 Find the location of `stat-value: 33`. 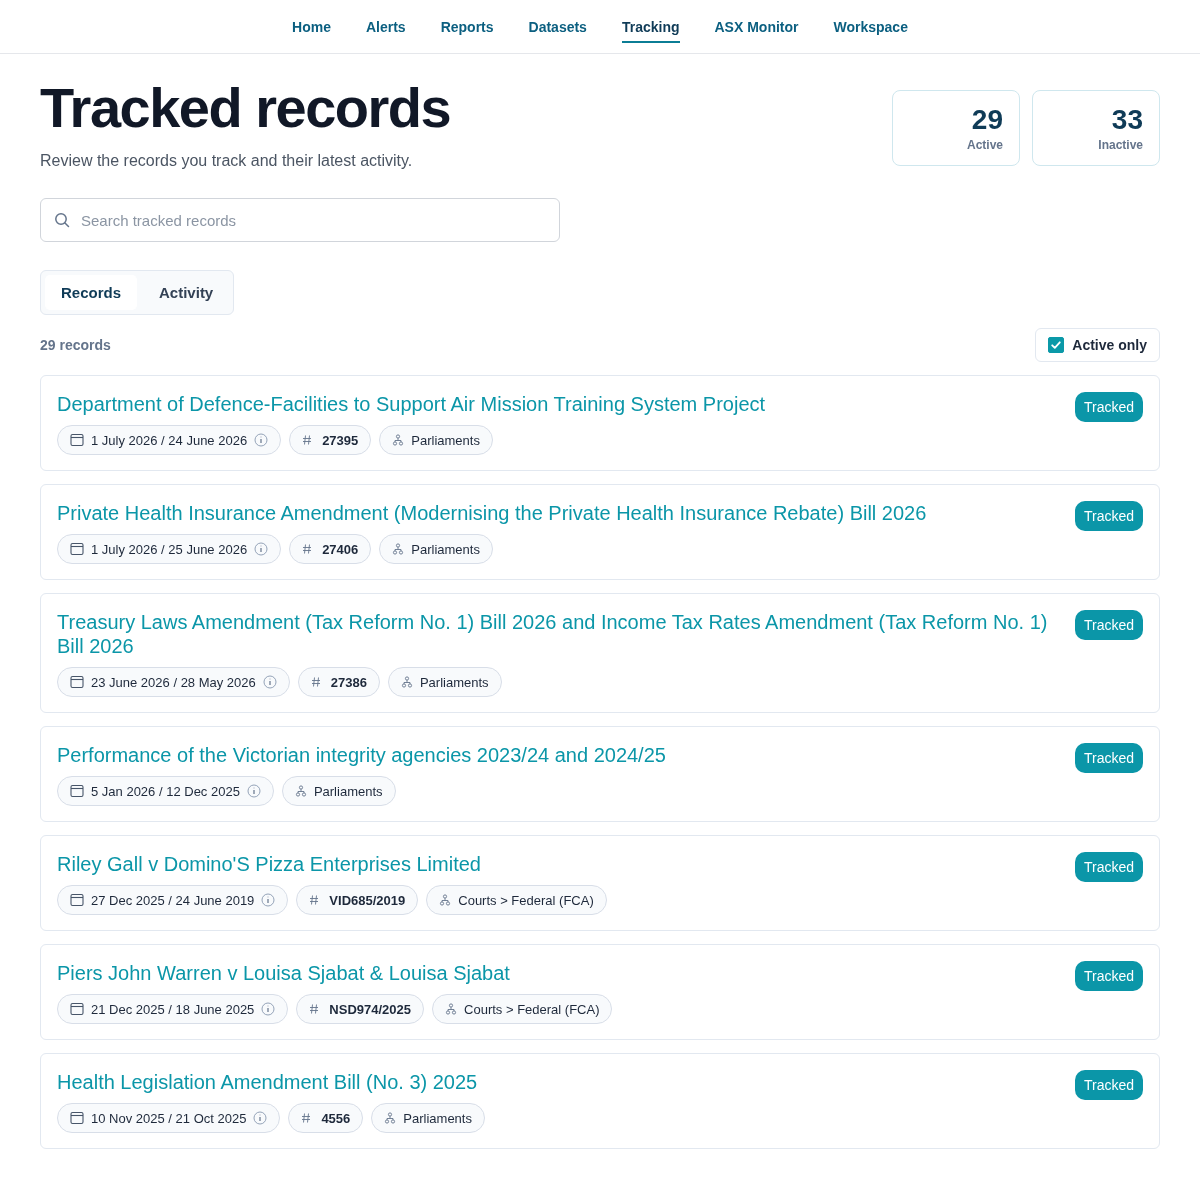

stat-value: 33 is located at coordinates (1127, 120).